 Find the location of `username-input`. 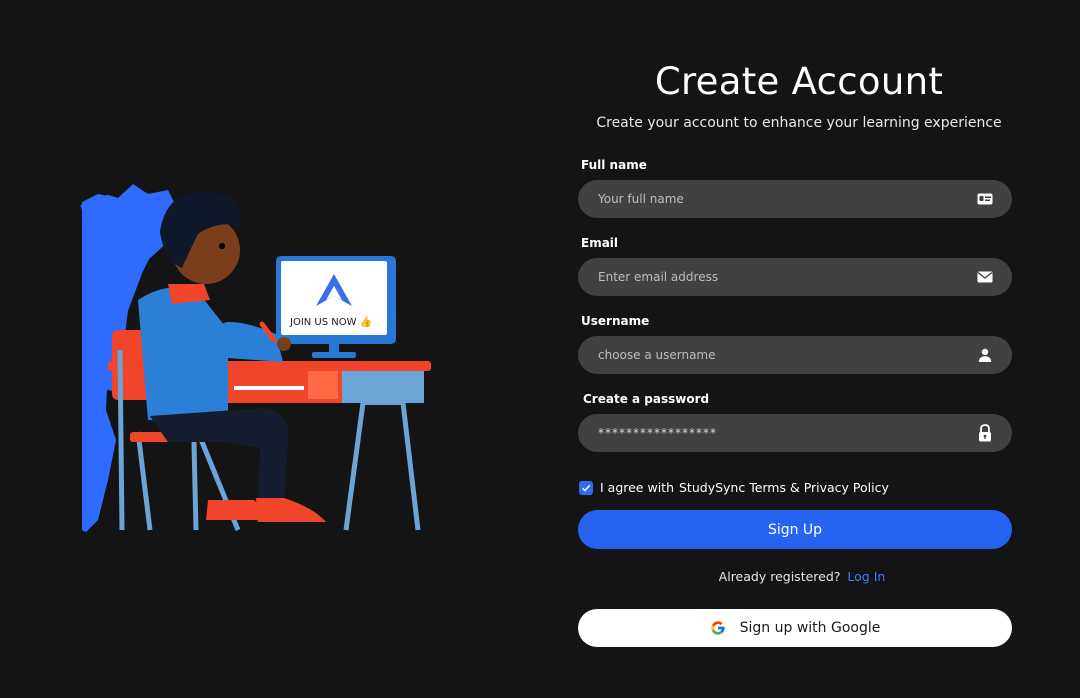

username-input is located at coordinates (786, 355).